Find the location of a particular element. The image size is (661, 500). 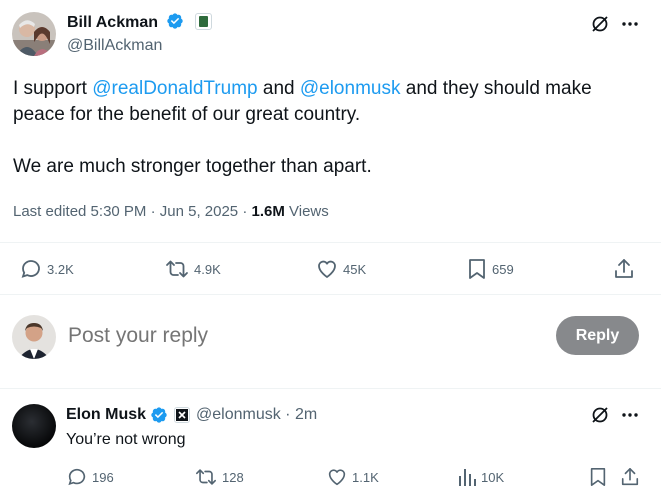

views-count: 10K is located at coordinates (493, 477).